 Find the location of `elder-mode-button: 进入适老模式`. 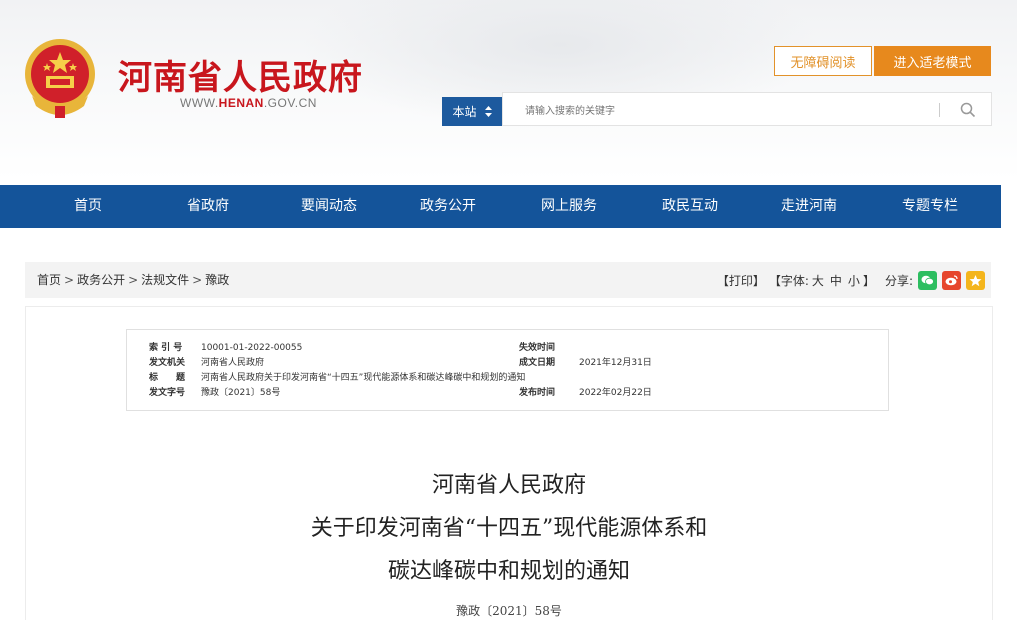

elder-mode-button: 进入适老模式 is located at coordinates (932, 61).